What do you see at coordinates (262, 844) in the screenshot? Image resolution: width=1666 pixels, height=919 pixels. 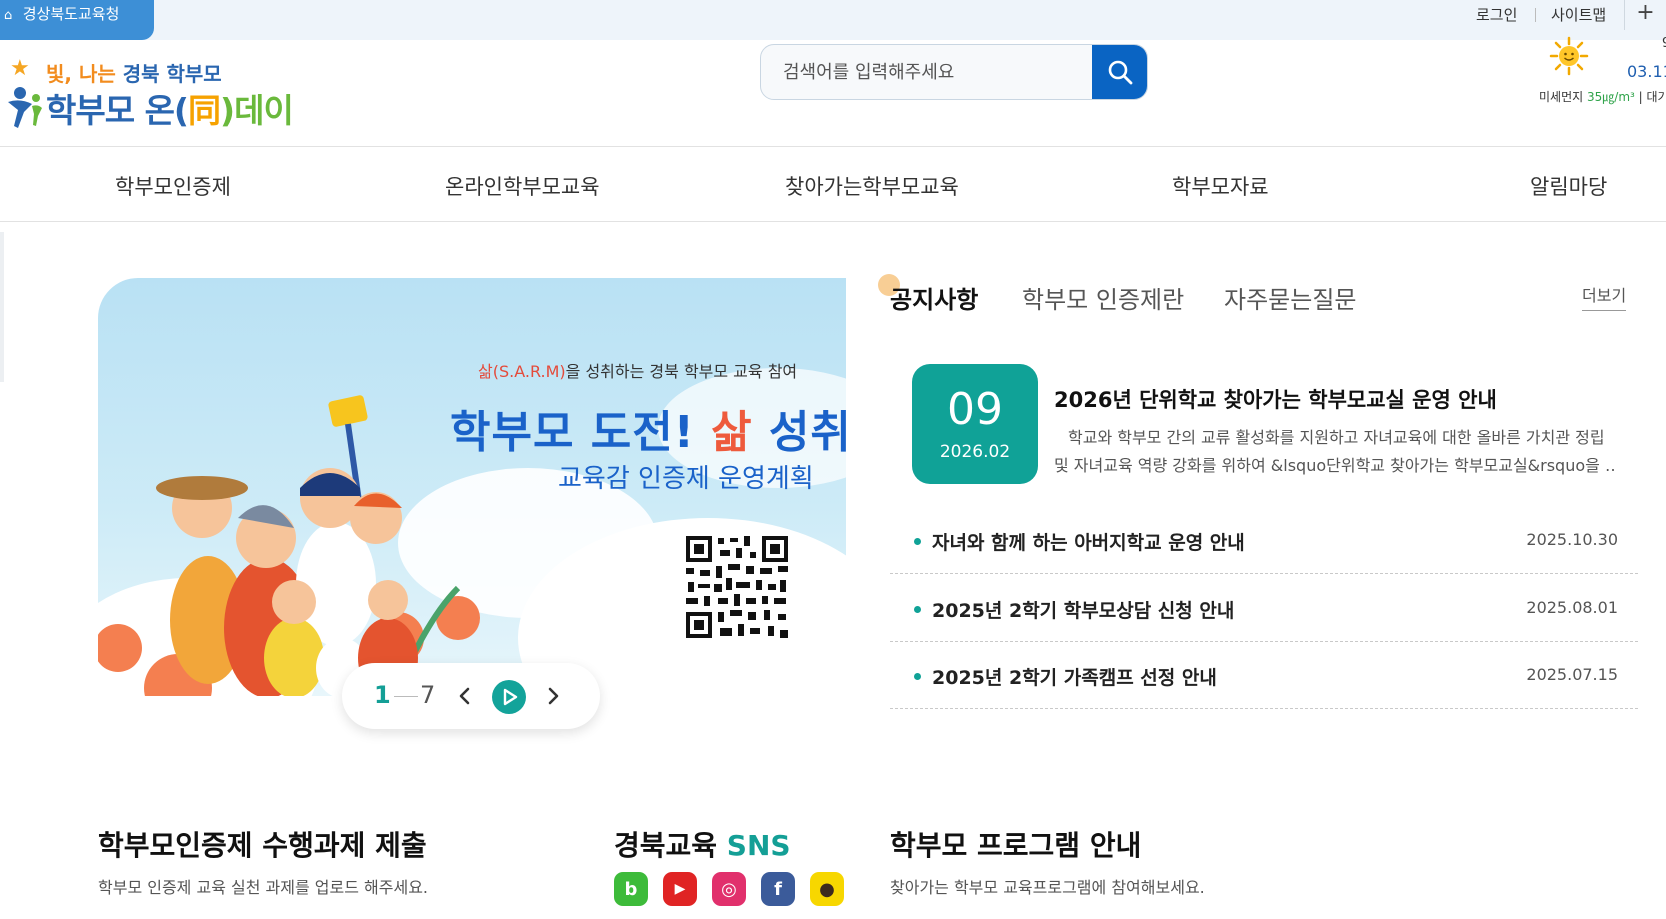 I see `cert-task-title: 학부모인증제 수행과제 제출` at bounding box center [262, 844].